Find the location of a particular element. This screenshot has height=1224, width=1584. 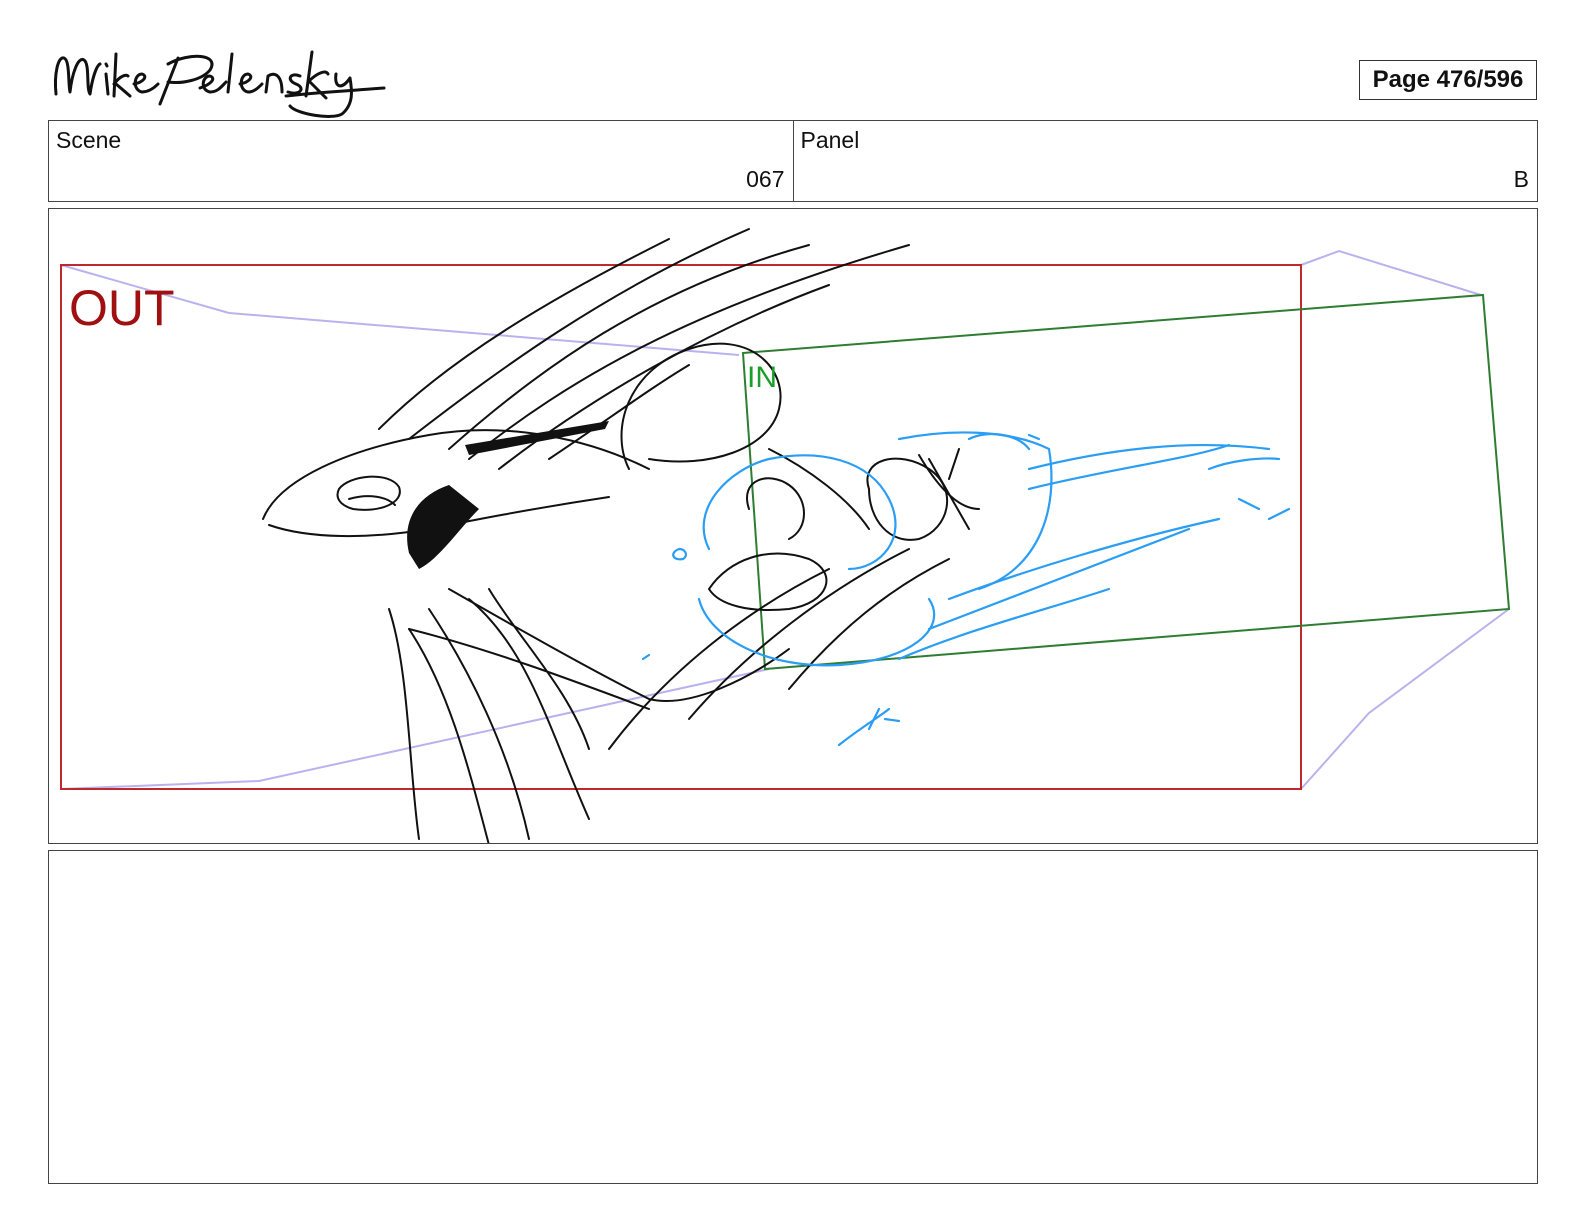

scene-cell: Scene 067 is located at coordinates (421, 161).